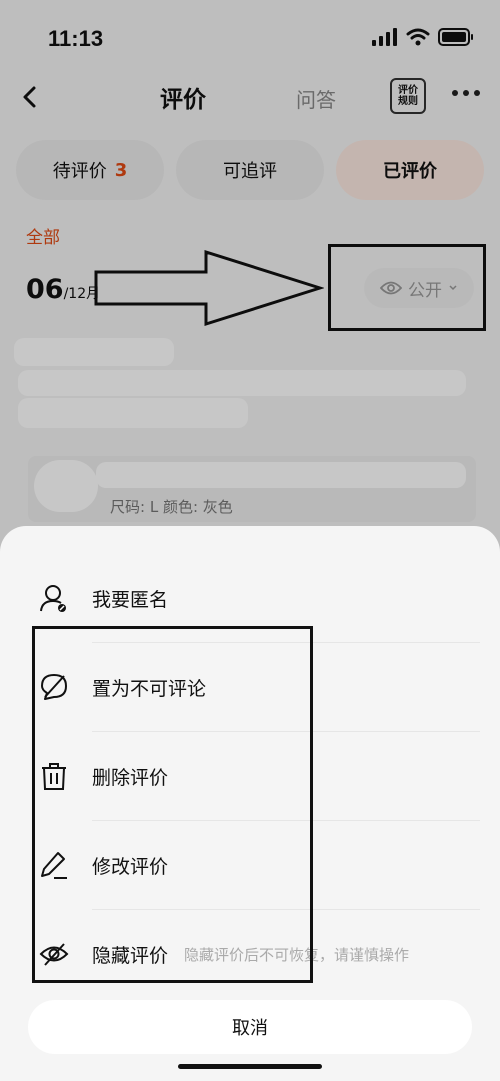 Image resolution: width=500 pixels, height=1081 pixels. Describe the element at coordinates (130, 599) in the screenshot. I see `option-label: 我要匿名` at that location.